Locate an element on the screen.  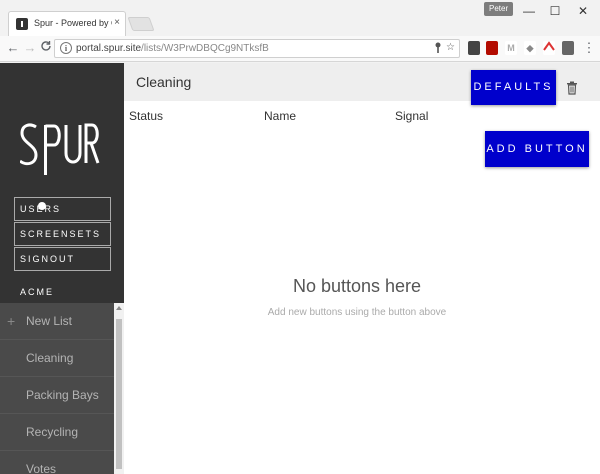
gmail-extension-icon: M is located at coordinates (511, 48).